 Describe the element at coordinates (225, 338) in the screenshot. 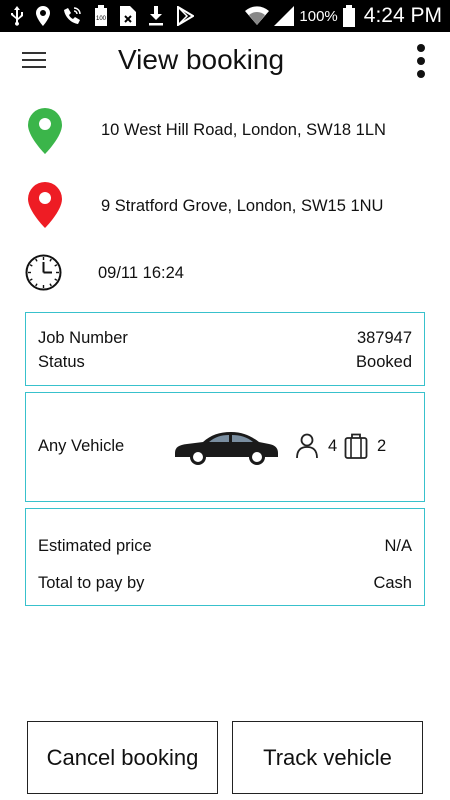

I see `job-number-row: Job Number 387947` at that location.